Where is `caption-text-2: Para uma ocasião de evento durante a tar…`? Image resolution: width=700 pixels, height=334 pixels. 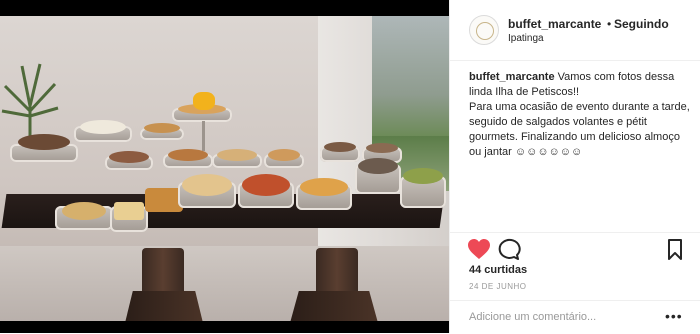 caption-text-2: Para uma ocasião de evento durante a tar… is located at coordinates (579, 129).